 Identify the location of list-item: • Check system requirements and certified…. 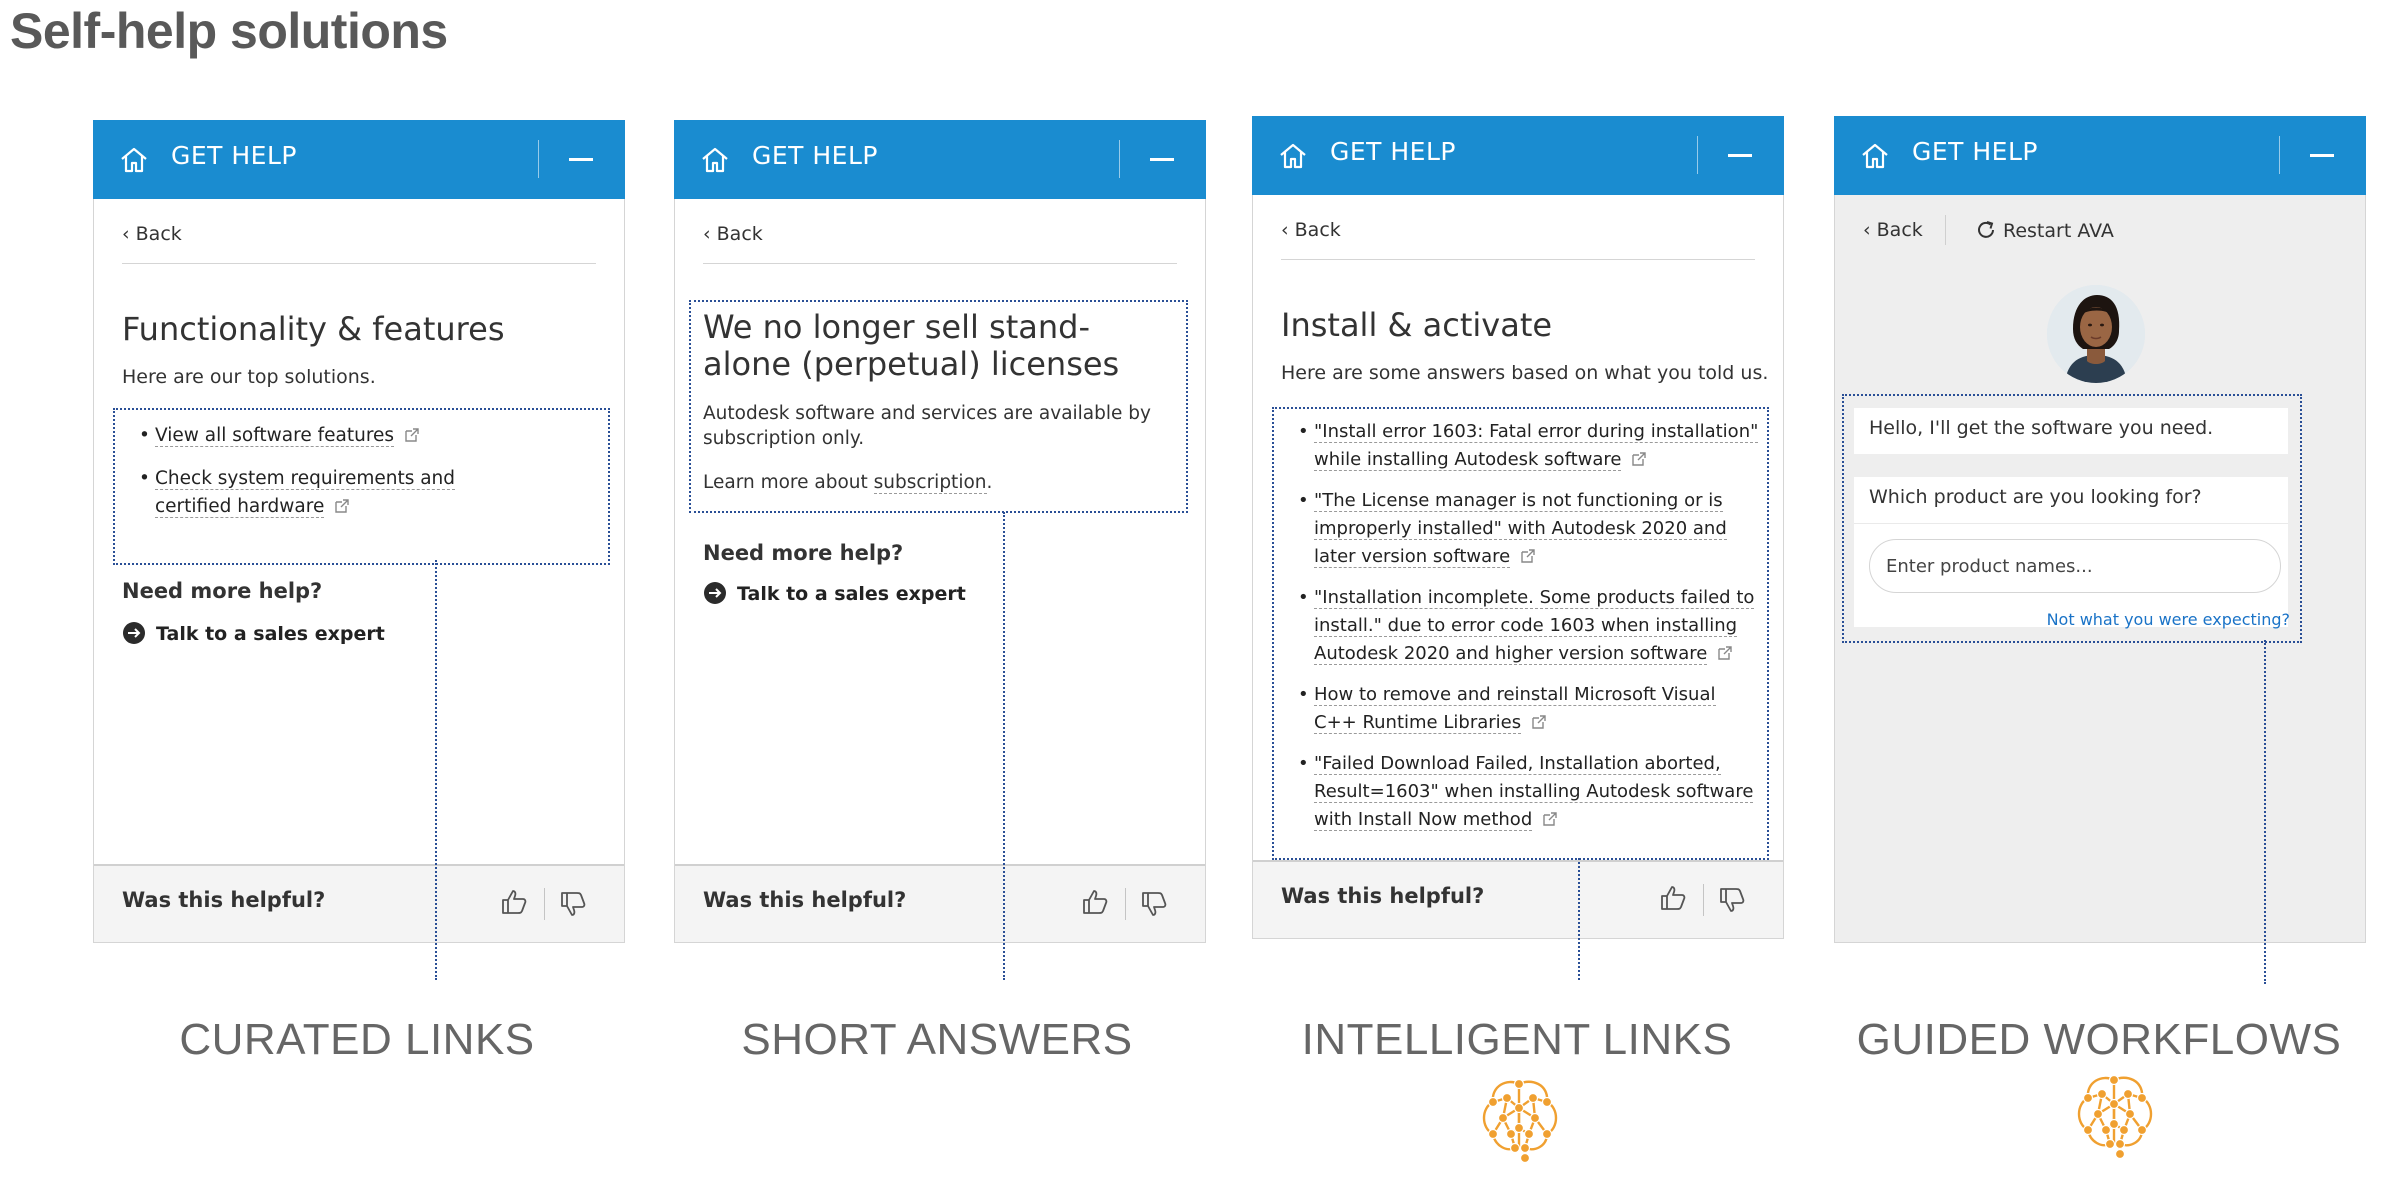
(325, 493).